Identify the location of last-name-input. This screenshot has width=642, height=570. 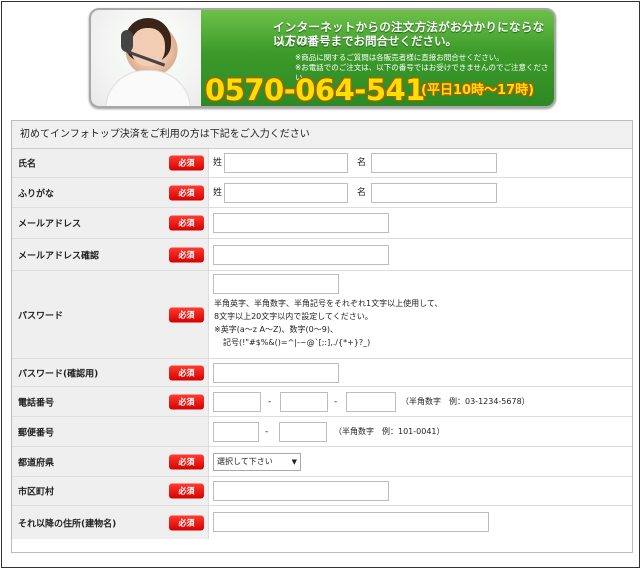
(286, 163).